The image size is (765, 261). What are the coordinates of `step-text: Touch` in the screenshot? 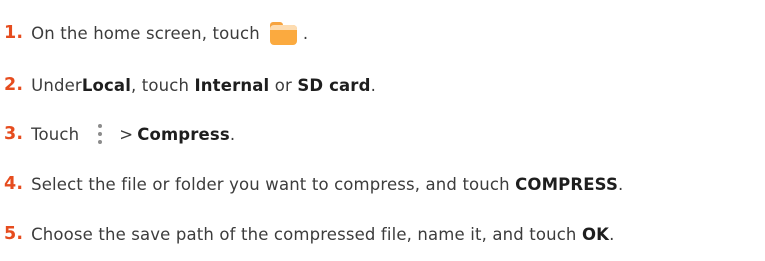 It's located at (55, 134).